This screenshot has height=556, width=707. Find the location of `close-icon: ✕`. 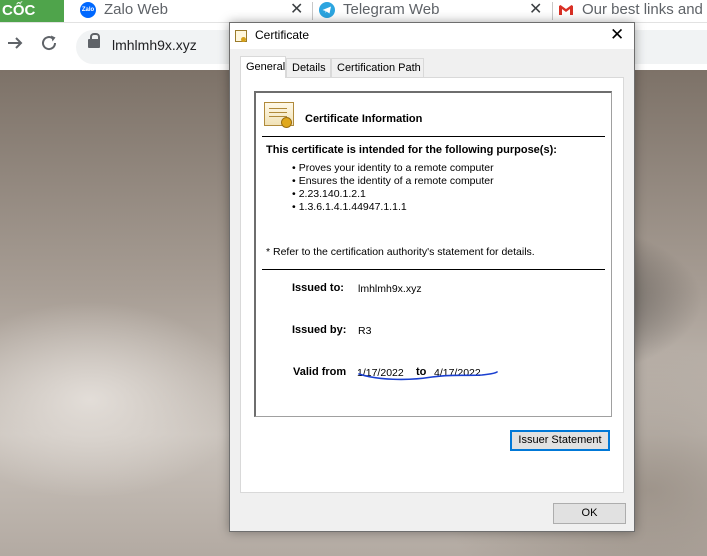

close-icon: ✕ is located at coordinates (617, 35).